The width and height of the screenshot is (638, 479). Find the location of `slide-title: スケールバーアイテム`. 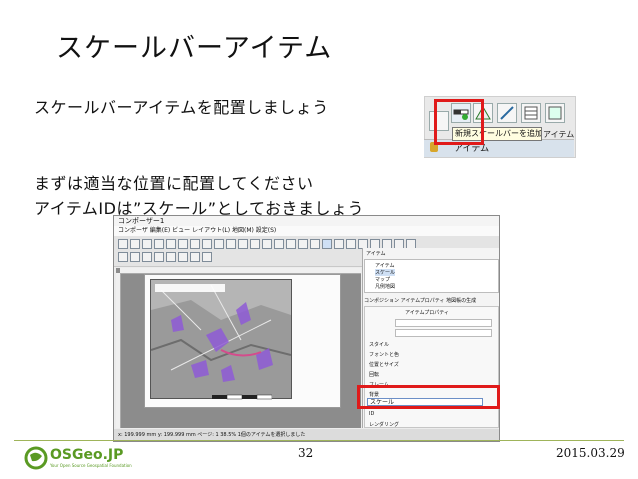

slide-title: スケールバーアイテム is located at coordinates (194, 48).